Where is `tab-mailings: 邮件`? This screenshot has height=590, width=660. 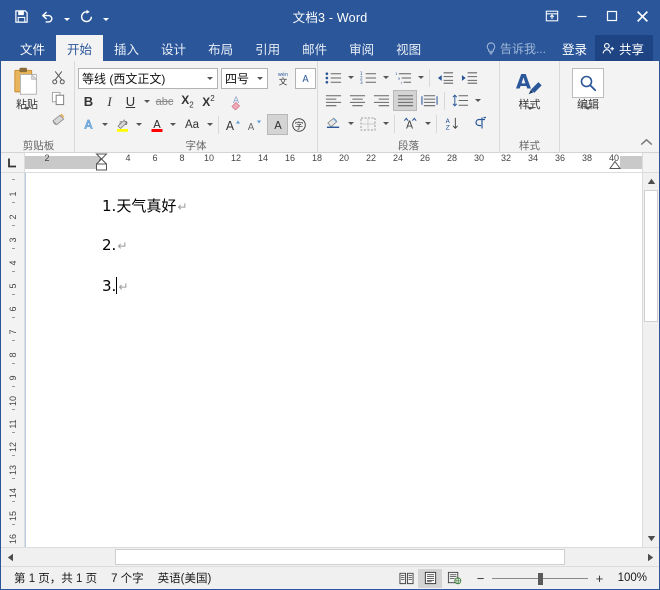
tab-mailings: 邮件 is located at coordinates (314, 48).